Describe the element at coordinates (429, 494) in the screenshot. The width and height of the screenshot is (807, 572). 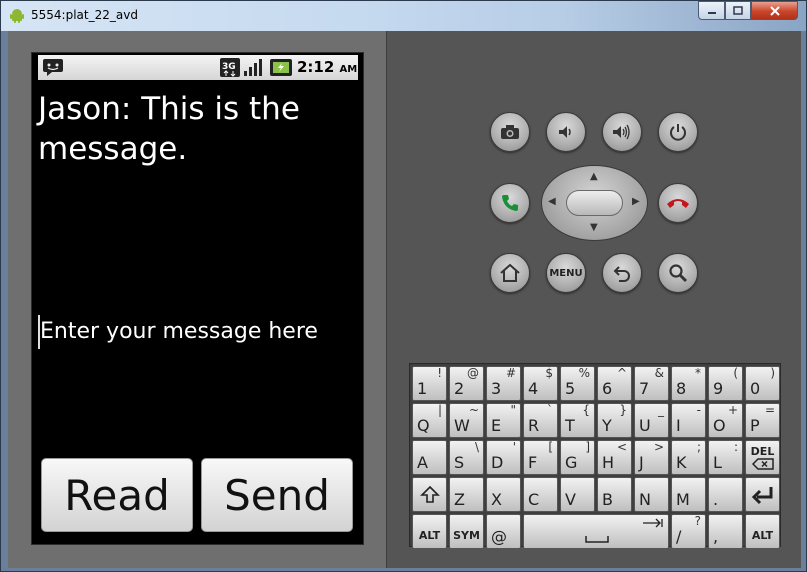
I see `shift-key` at that location.